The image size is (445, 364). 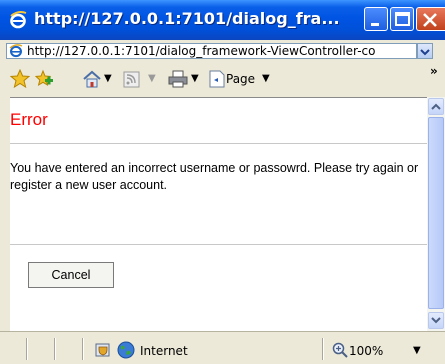 I want to click on favorites-star-icon, so click(x=20, y=79).